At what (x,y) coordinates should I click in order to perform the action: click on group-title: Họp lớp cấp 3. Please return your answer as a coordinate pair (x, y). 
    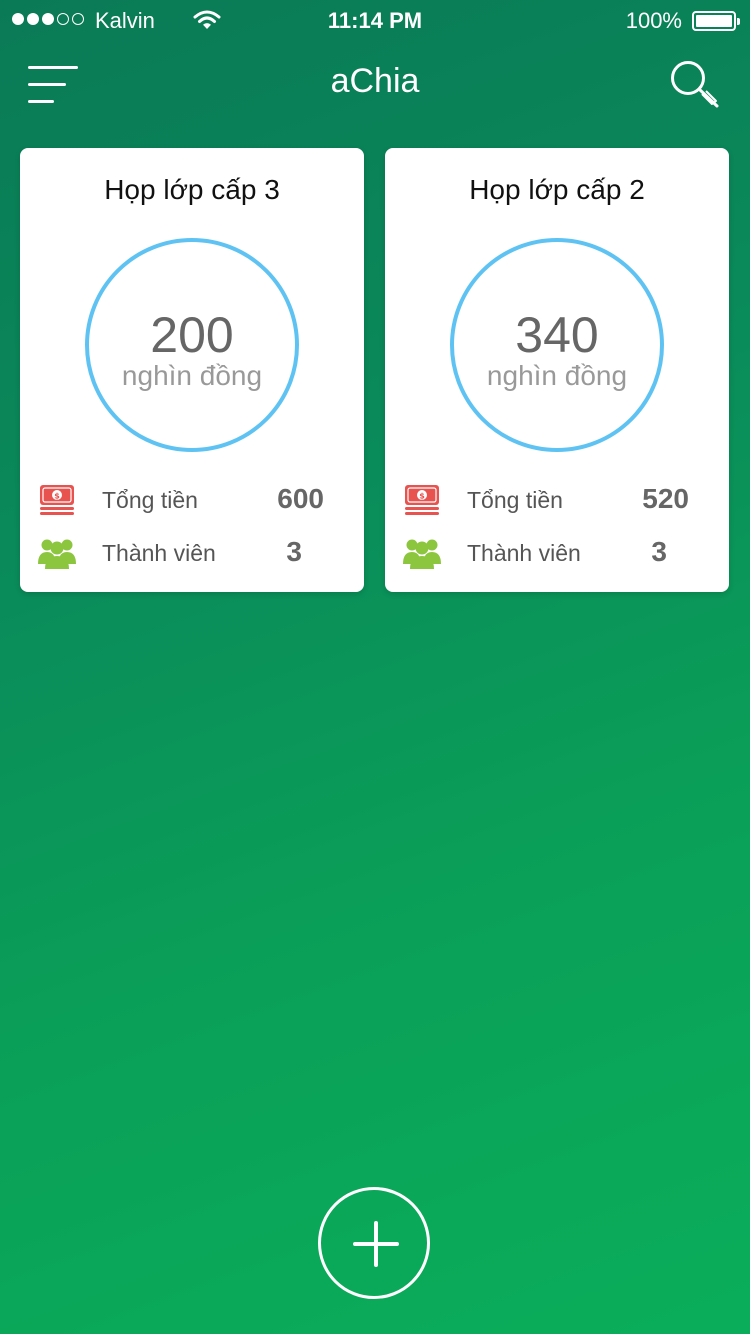
    Looking at the image, I should click on (192, 189).